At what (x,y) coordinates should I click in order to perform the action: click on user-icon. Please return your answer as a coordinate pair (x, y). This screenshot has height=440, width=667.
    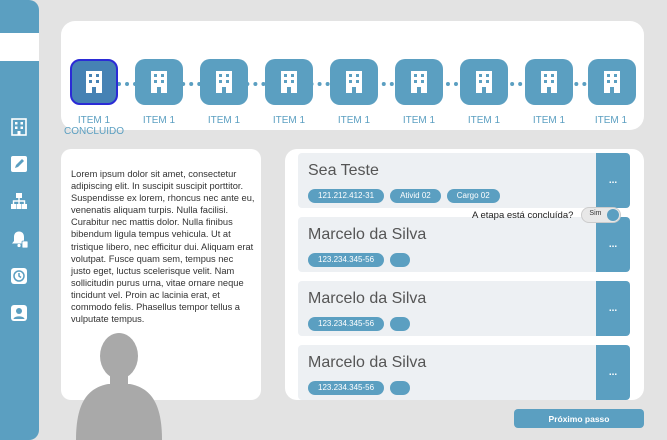
    Looking at the image, I should click on (19, 313).